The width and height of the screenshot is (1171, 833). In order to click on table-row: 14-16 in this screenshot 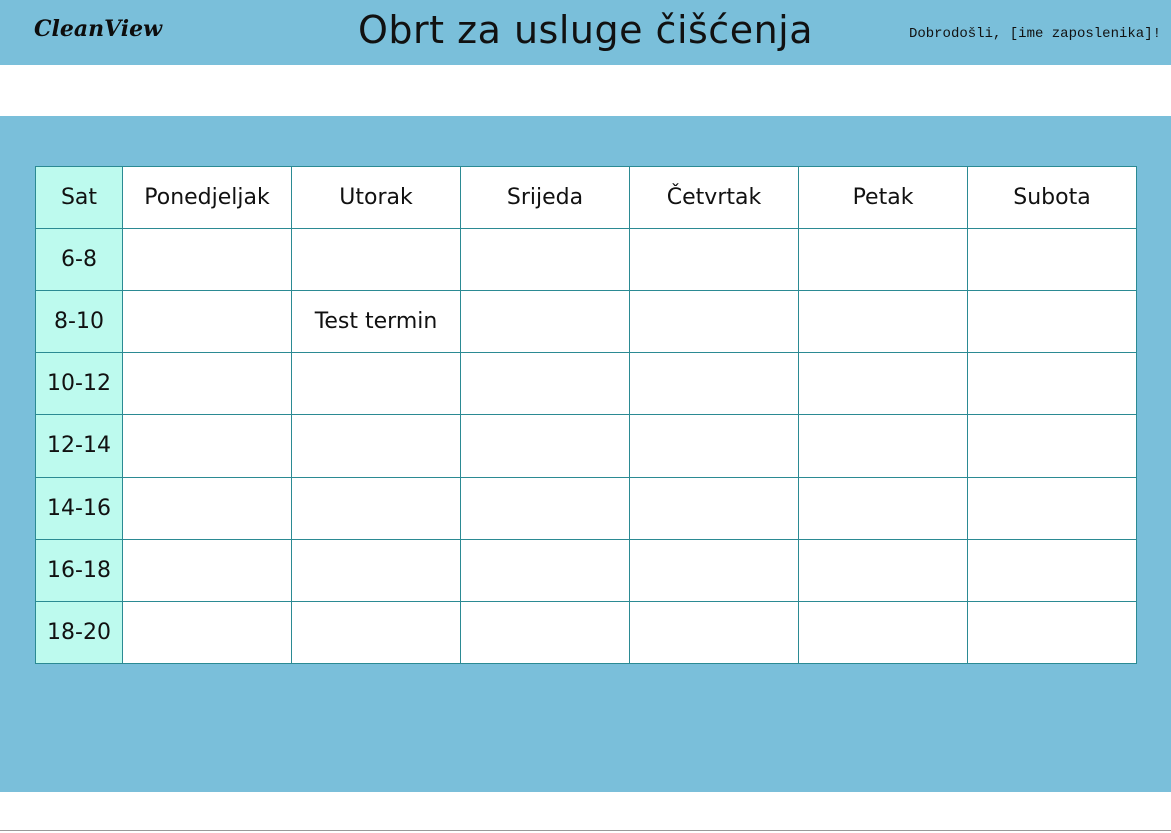, I will do `click(586, 508)`.